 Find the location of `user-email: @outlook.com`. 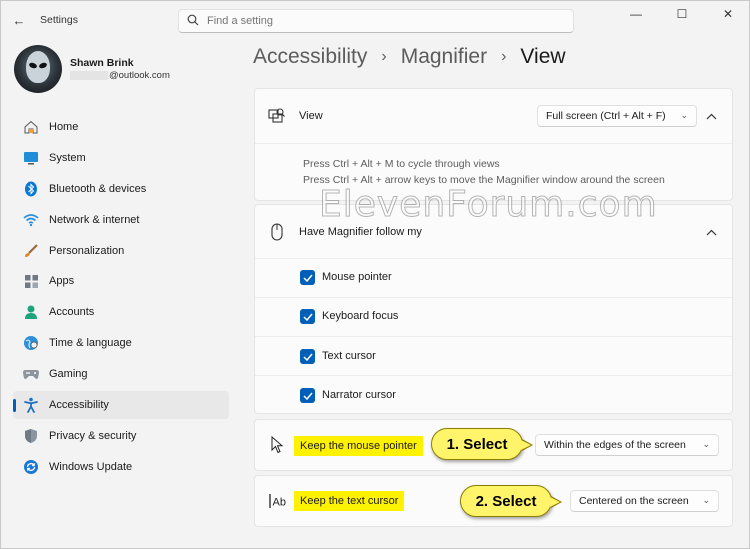

user-email: @outlook.com is located at coordinates (139, 75).